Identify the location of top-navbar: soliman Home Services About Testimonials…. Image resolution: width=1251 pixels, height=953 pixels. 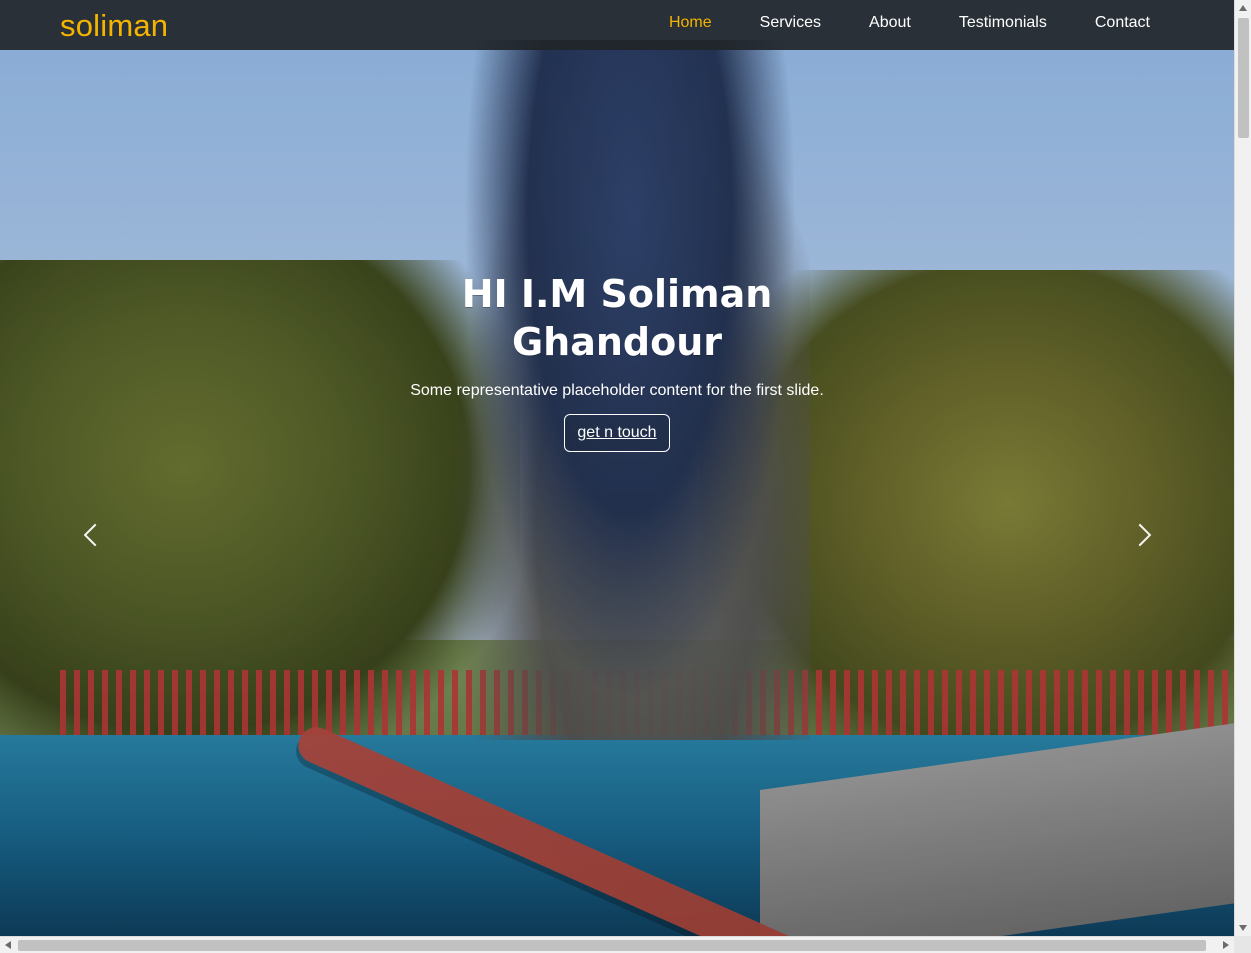
(617, 25).